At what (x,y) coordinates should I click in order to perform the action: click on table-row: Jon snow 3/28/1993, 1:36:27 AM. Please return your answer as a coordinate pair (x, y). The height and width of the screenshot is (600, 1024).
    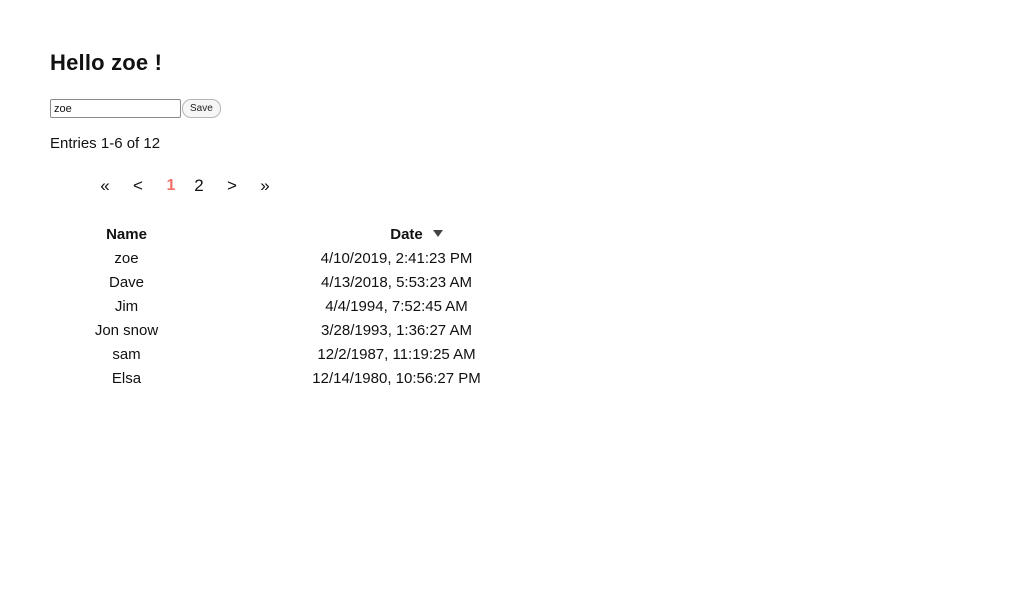
    Looking at the image, I should click on (320, 330).